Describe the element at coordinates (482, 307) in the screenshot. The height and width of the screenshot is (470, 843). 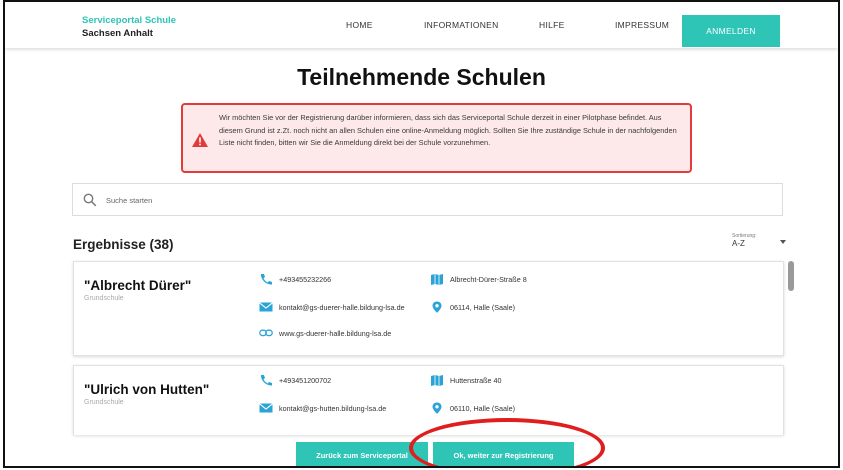
I see `city-address: 06114, Halle (Saale)` at that location.